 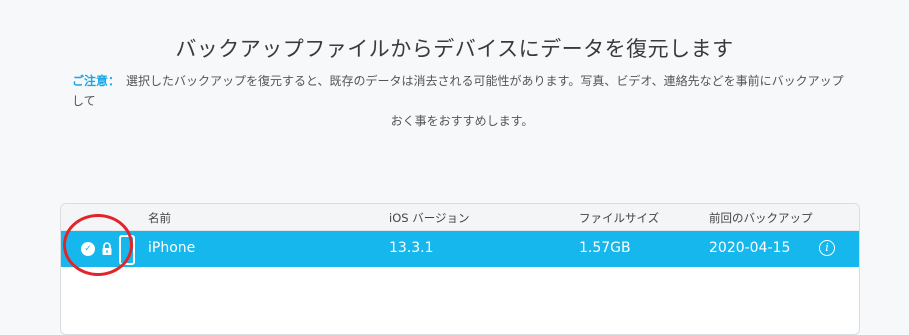 I want to click on page-title: バックアップファイルからデバイスにデータを復元します, so click(x=454, y=49).